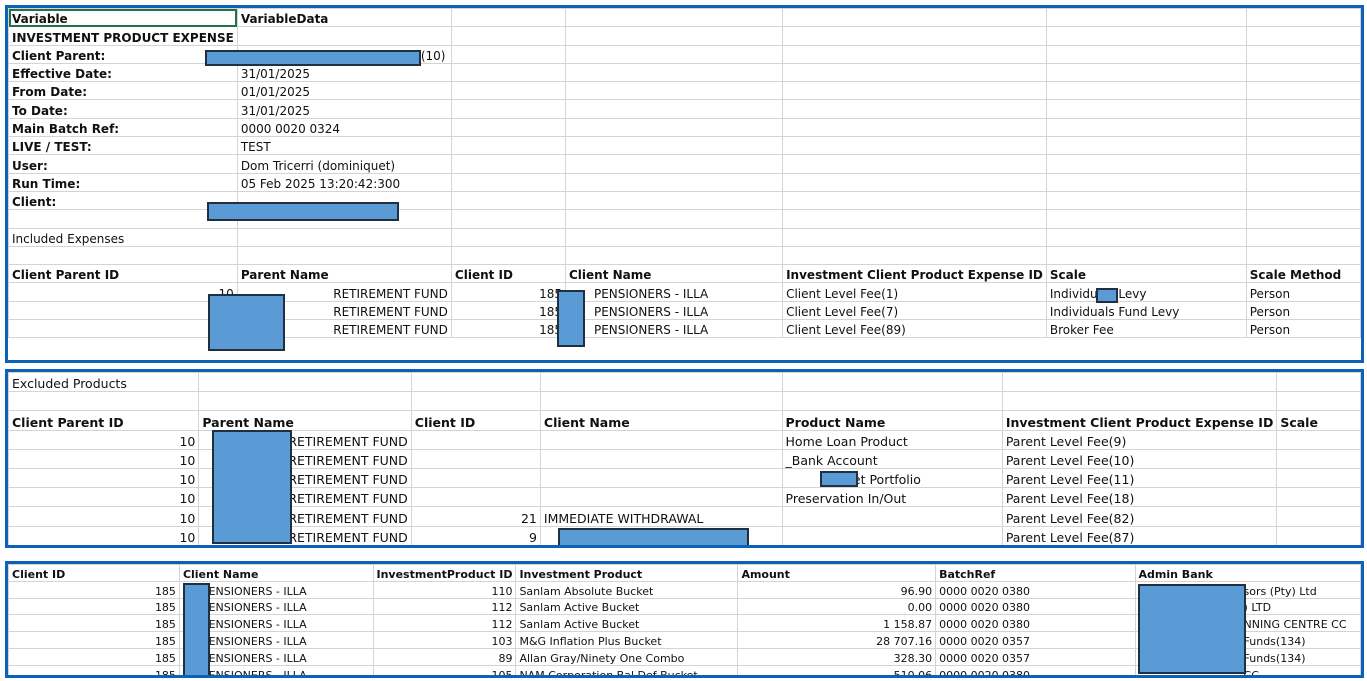 The width and height of the screenshot is (1367, 681). What do you see at coordinates (475, 535) in the screenshot?
I see `client-id-cell: 9` at bounding box center [475, 535].